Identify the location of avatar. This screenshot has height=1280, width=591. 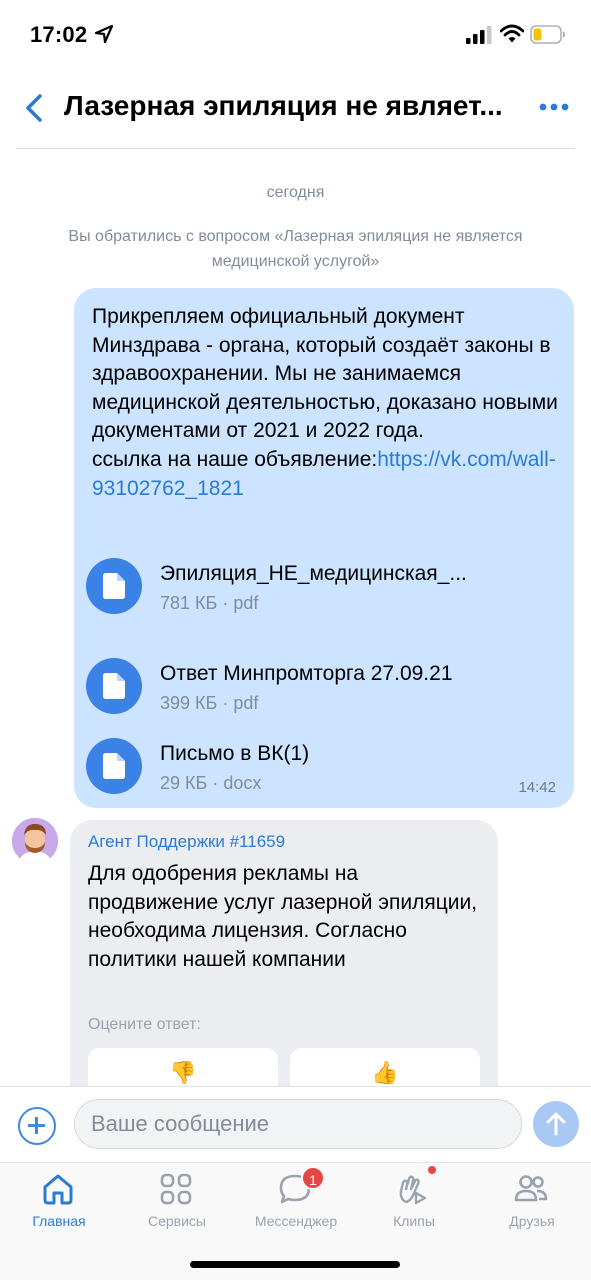
(35, 841).